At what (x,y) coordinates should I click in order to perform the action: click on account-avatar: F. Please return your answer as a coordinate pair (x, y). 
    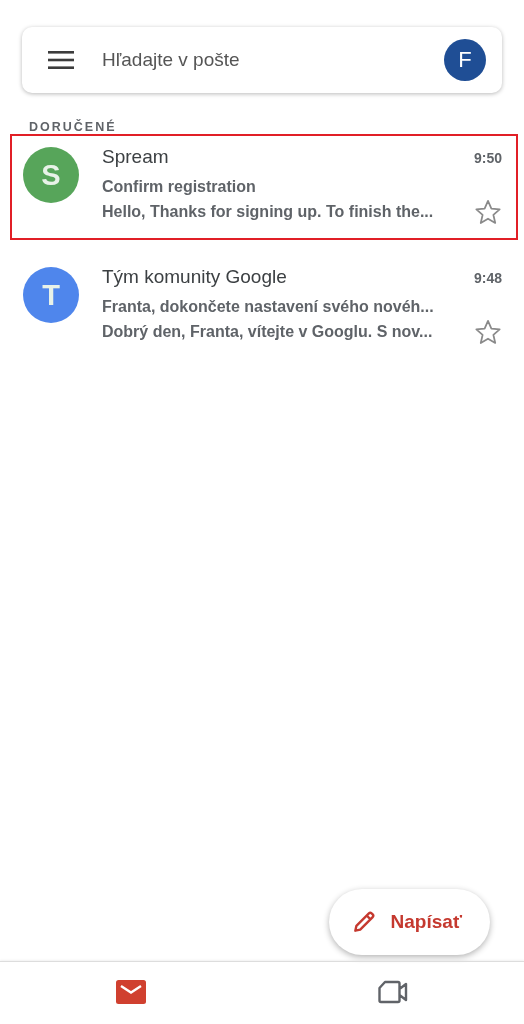
    Looking at the image, I should click on (465, 60).